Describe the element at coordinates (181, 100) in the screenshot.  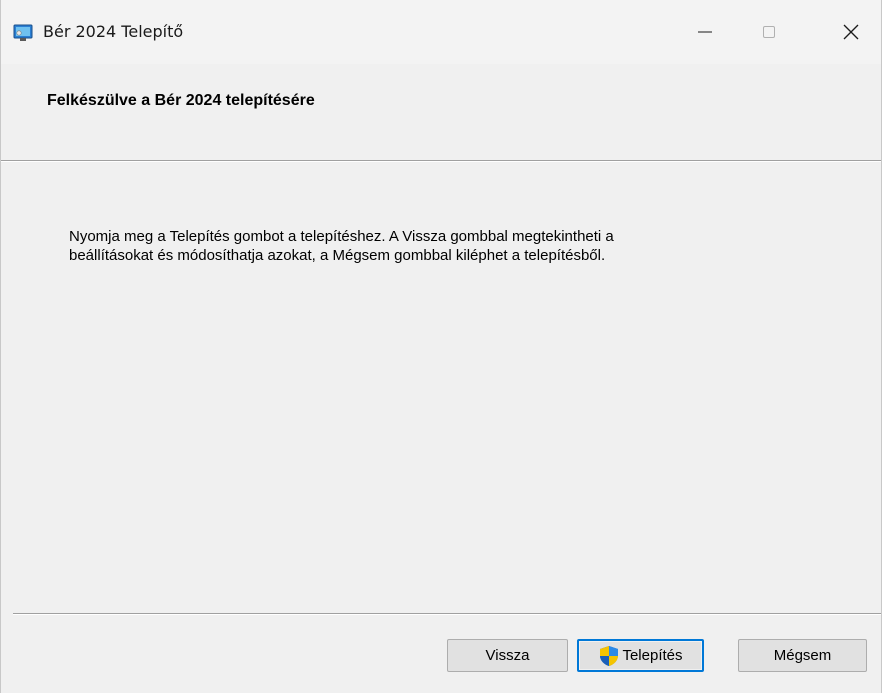
I see `page-title: Felkészülve a Bér 2024 telepítésére` at that location.